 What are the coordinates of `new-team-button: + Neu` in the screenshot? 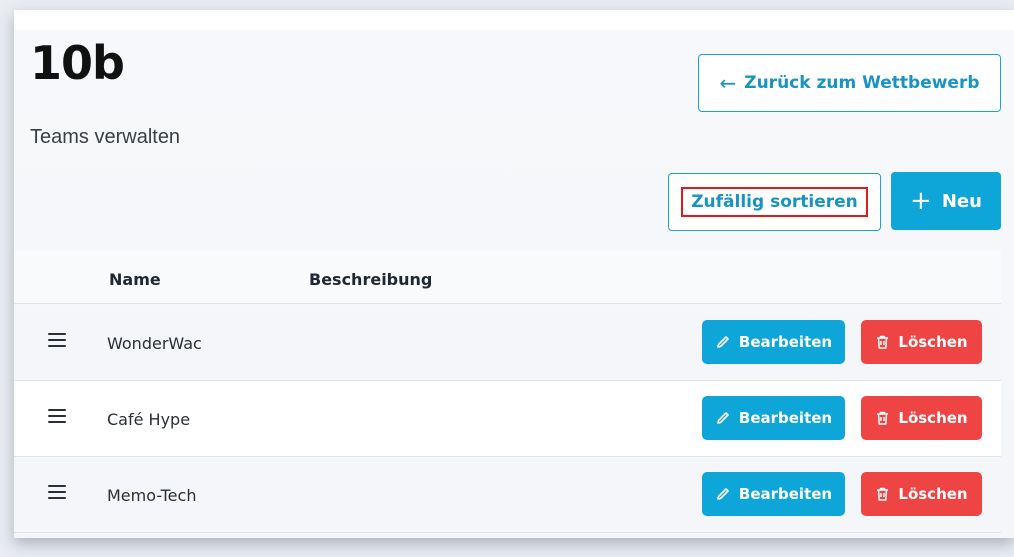 It's located at (946, 201).